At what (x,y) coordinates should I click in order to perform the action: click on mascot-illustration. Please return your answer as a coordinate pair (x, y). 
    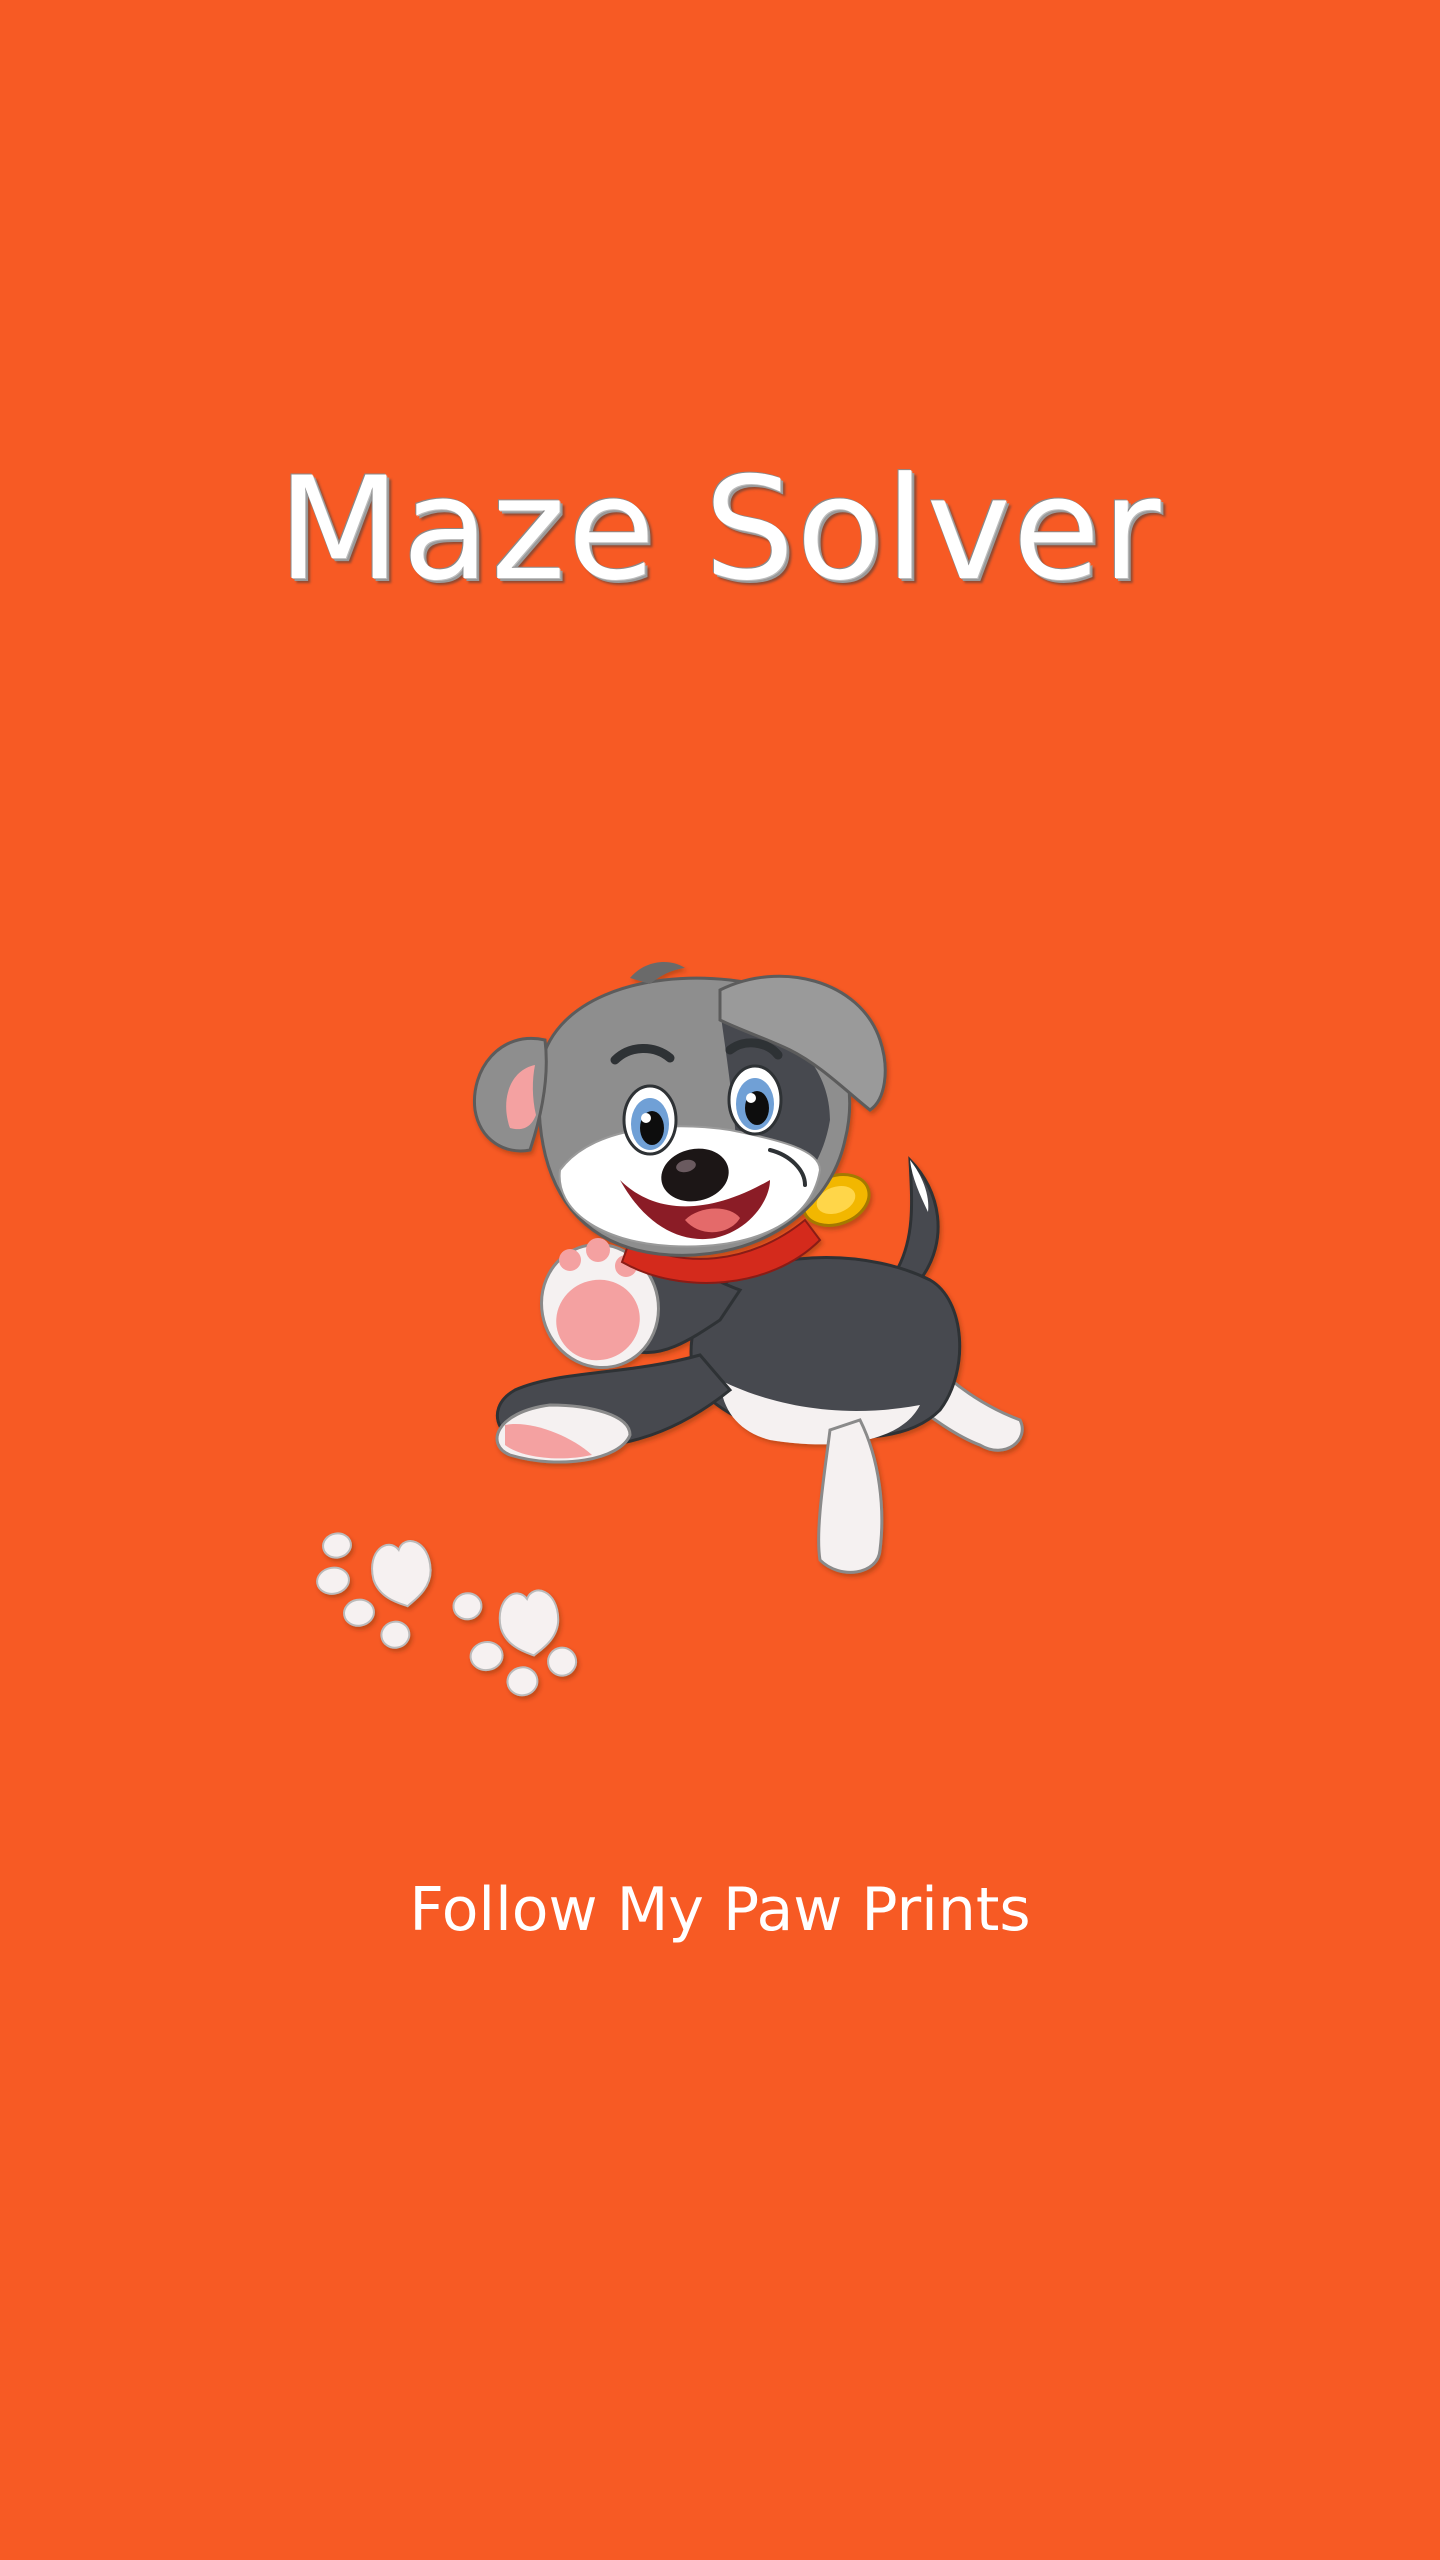
    Looking at the image, I should click on (670, 1329).